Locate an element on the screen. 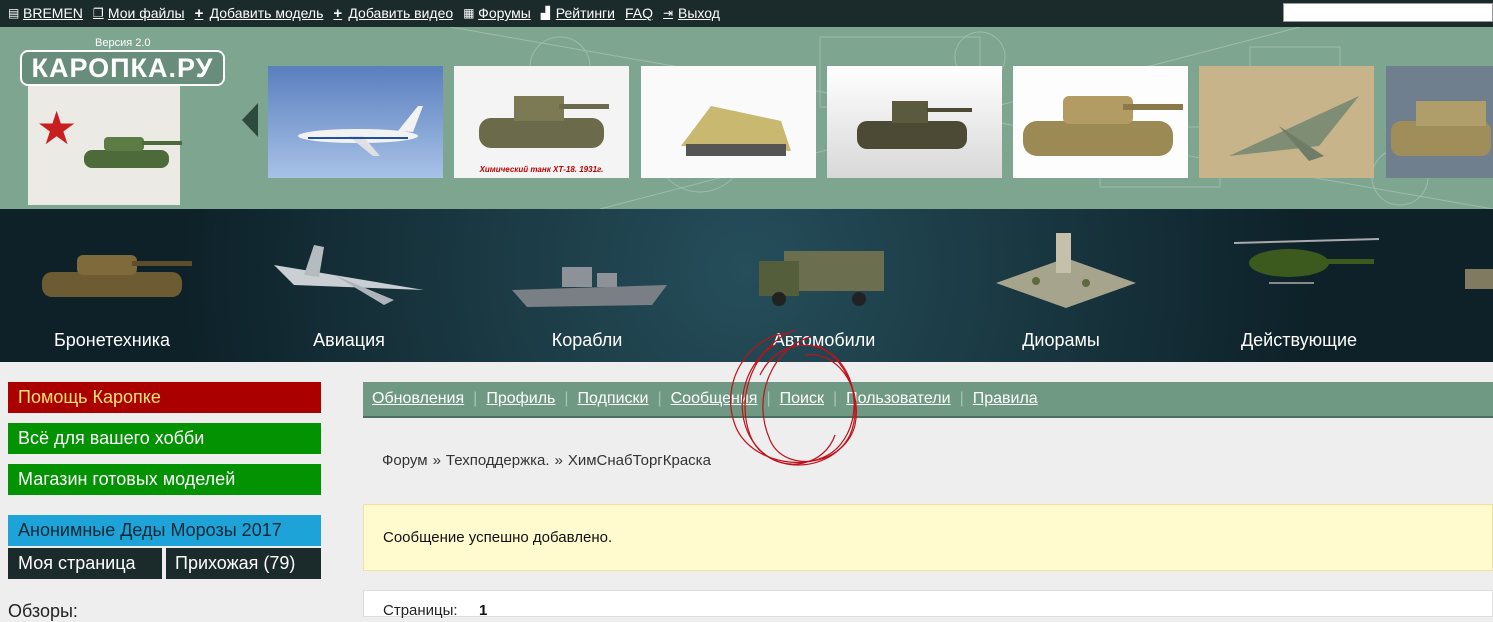  gallery-thumb-tank-xt18: Химический танк ХТ-18. 1931г. is located at coordinates (541, 122).